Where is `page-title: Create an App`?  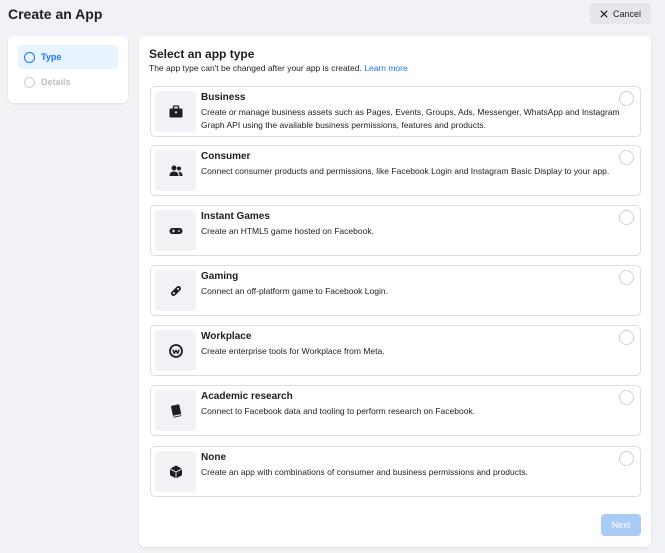
page-title: Create an App is located at coordinates (55, 14).